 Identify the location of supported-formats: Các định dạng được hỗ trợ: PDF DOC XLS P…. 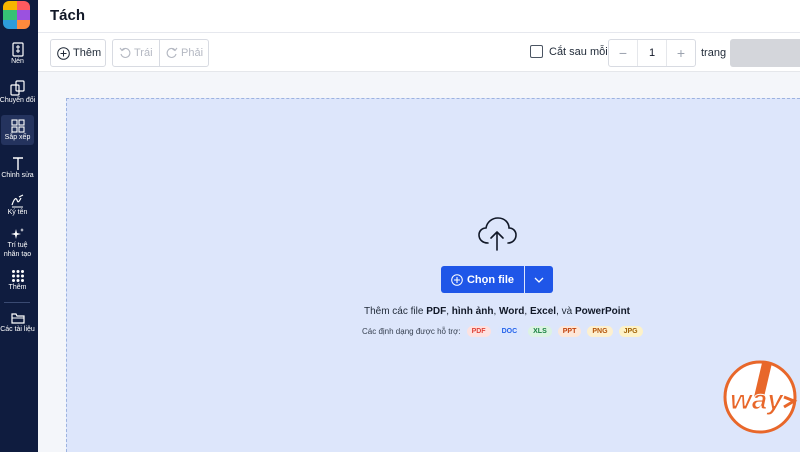
(502, 331).